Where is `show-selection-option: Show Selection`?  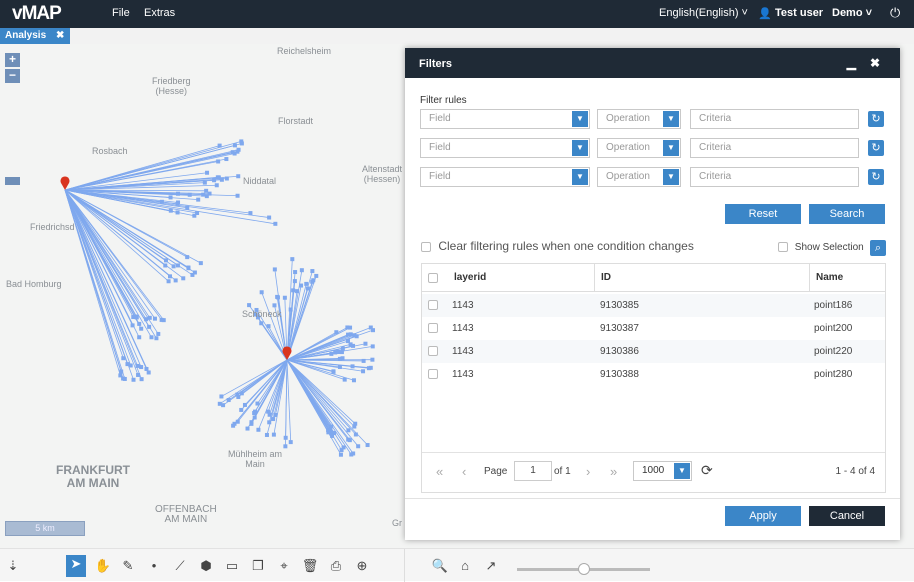
show-selection-option: Show Selection is located at coordinates (821, 247).